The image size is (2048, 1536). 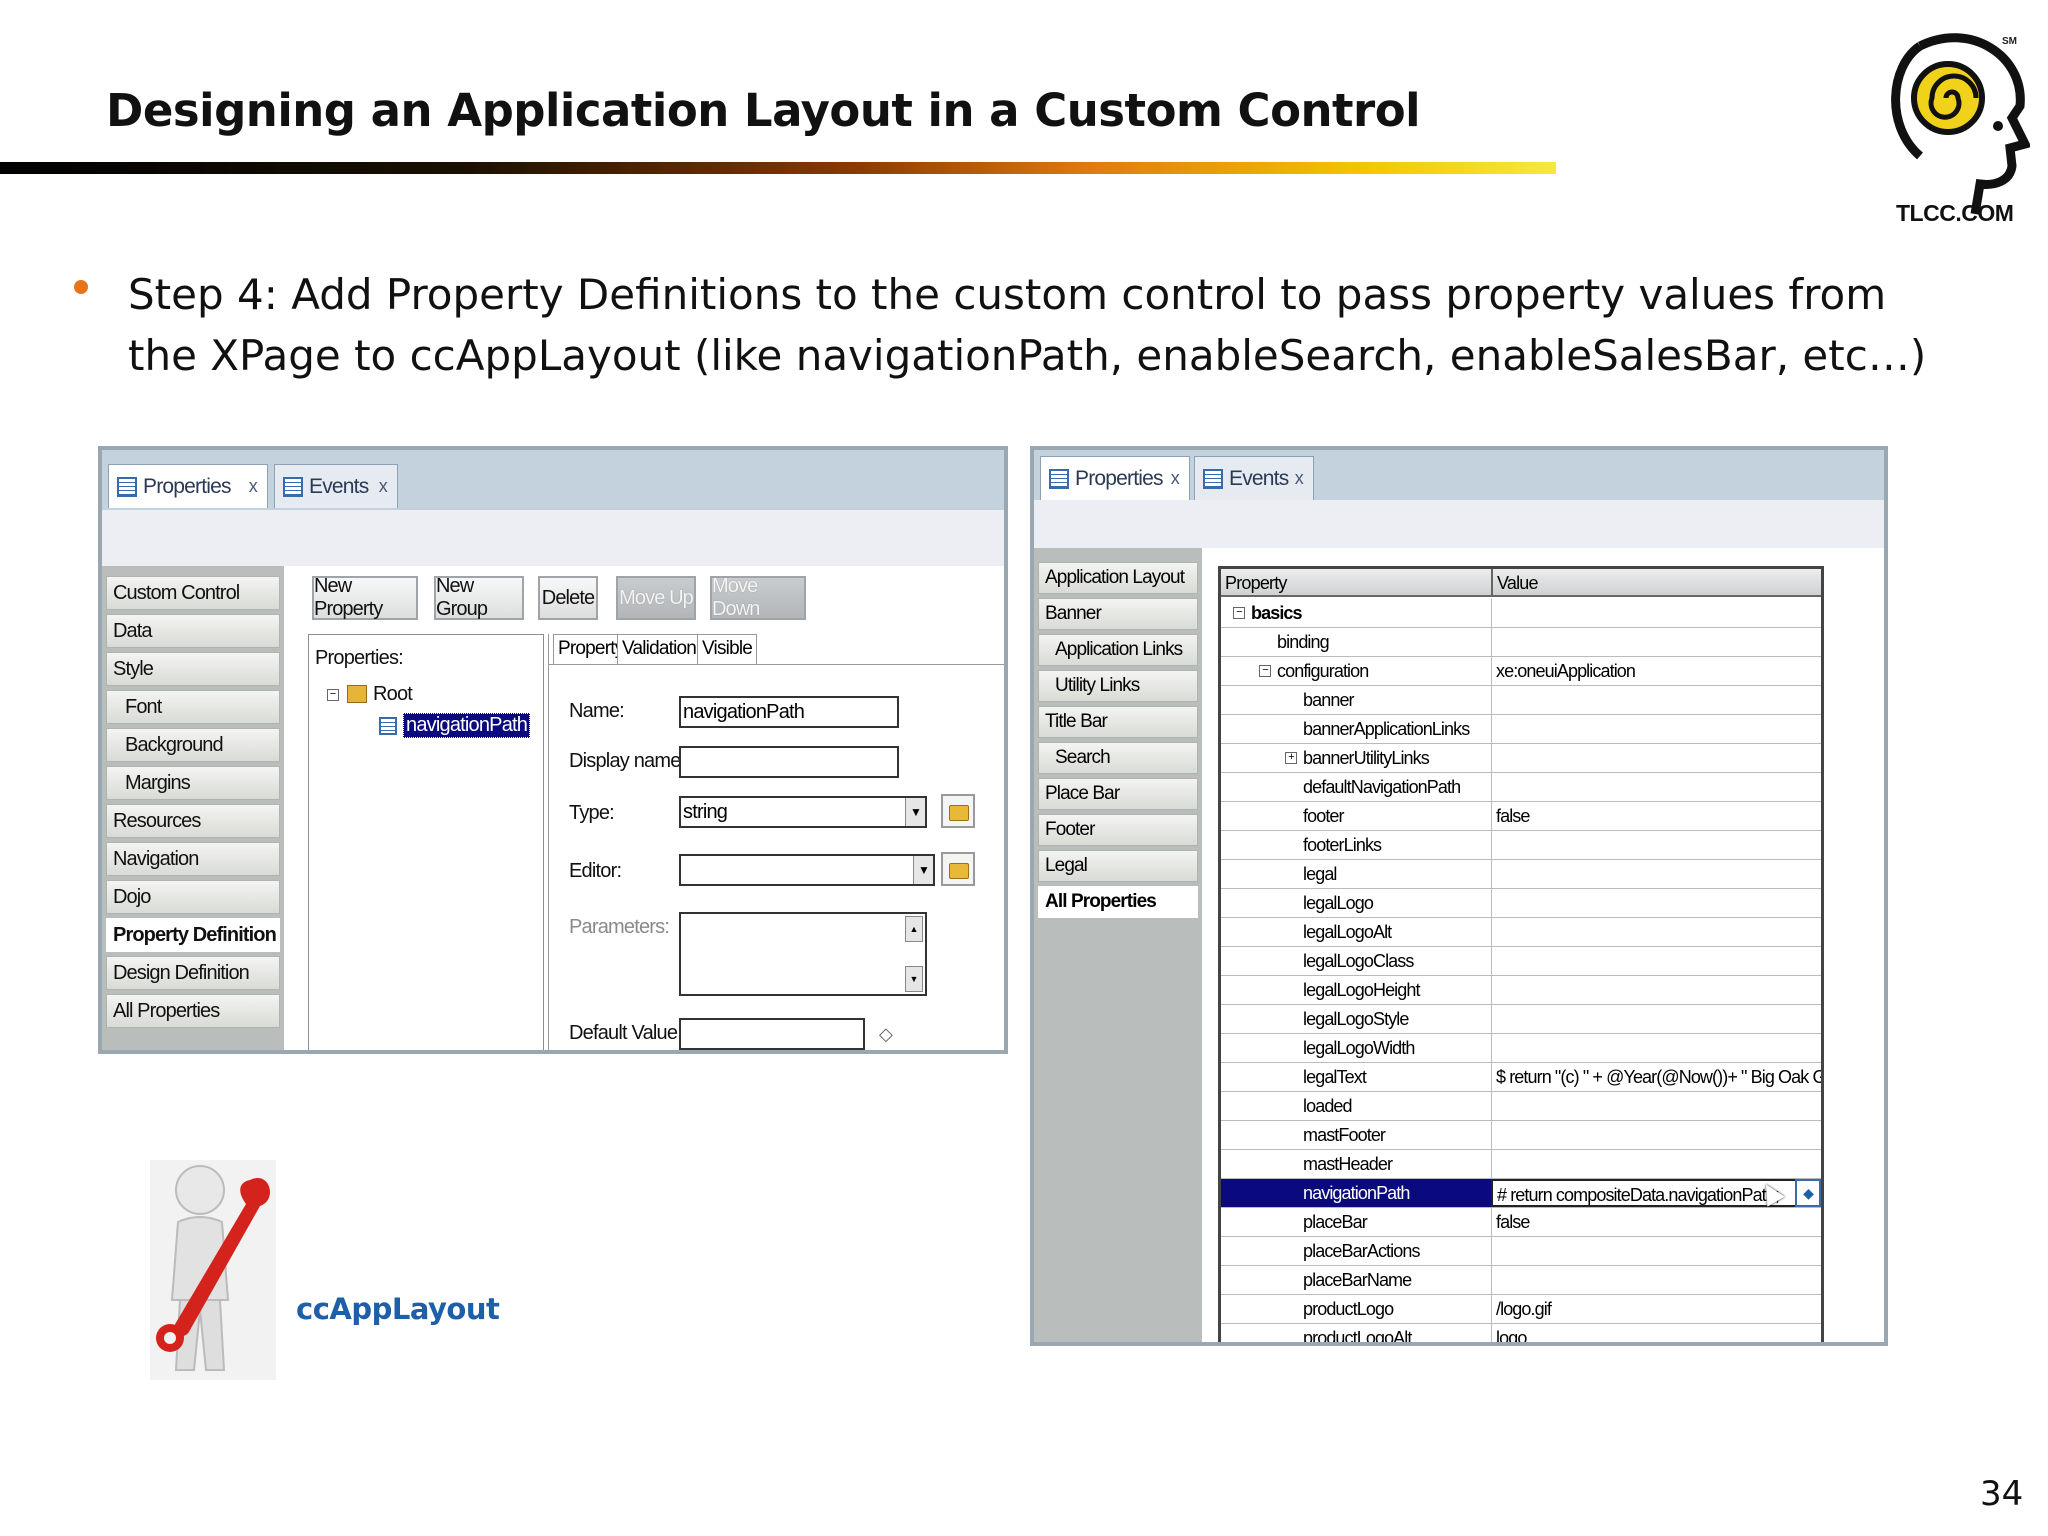 I want to click on nav-application-layout: Application Layout, so click(x=1118, y=578).